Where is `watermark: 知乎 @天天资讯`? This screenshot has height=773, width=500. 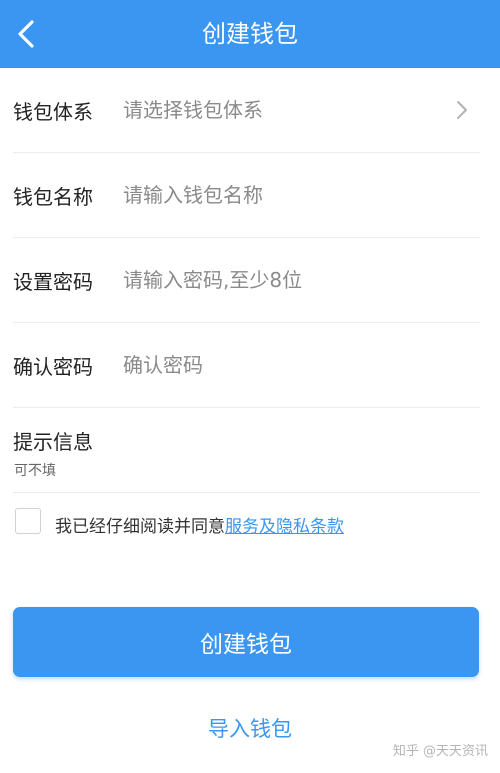 watermark: 知乎 @天天资讯 is located at coordinates (440, 751).